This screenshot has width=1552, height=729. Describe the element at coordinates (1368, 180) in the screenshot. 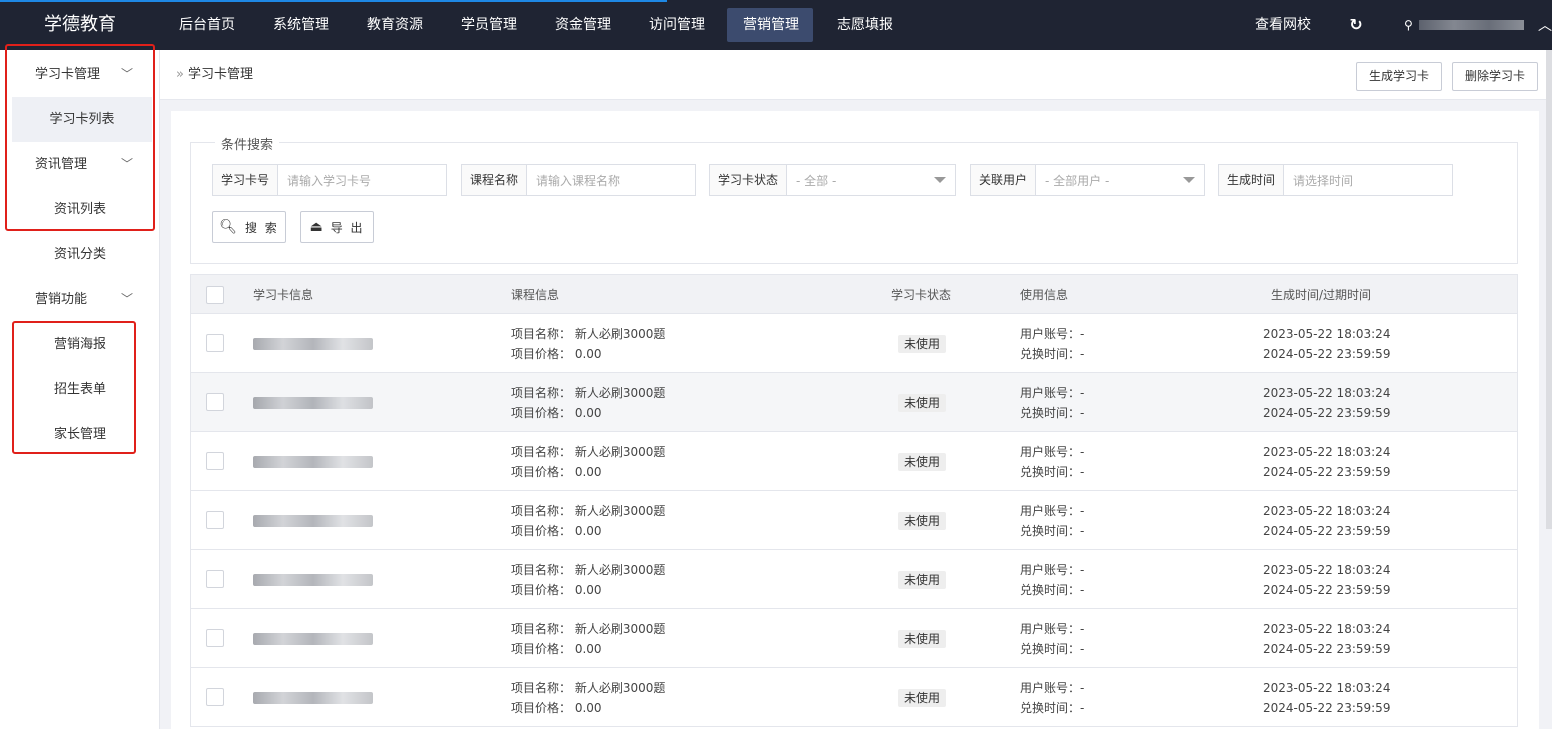

I see `time-input: 请选择时间` at that location.